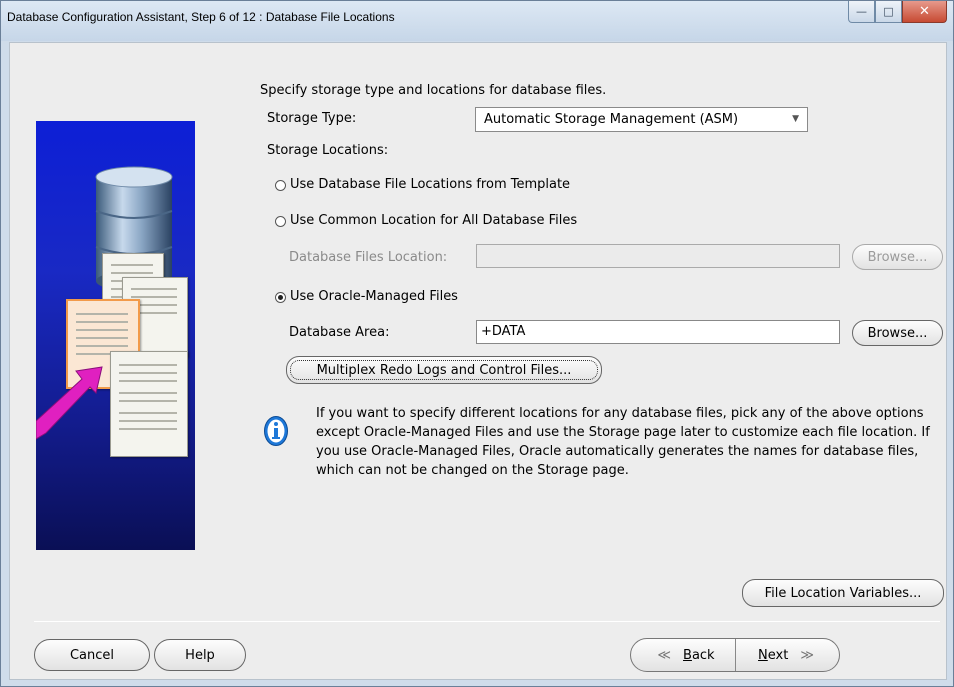  Describe the element at coordinates (795, 119) in the screenshot. I see `chevron-down-icon: ▼` at that location.